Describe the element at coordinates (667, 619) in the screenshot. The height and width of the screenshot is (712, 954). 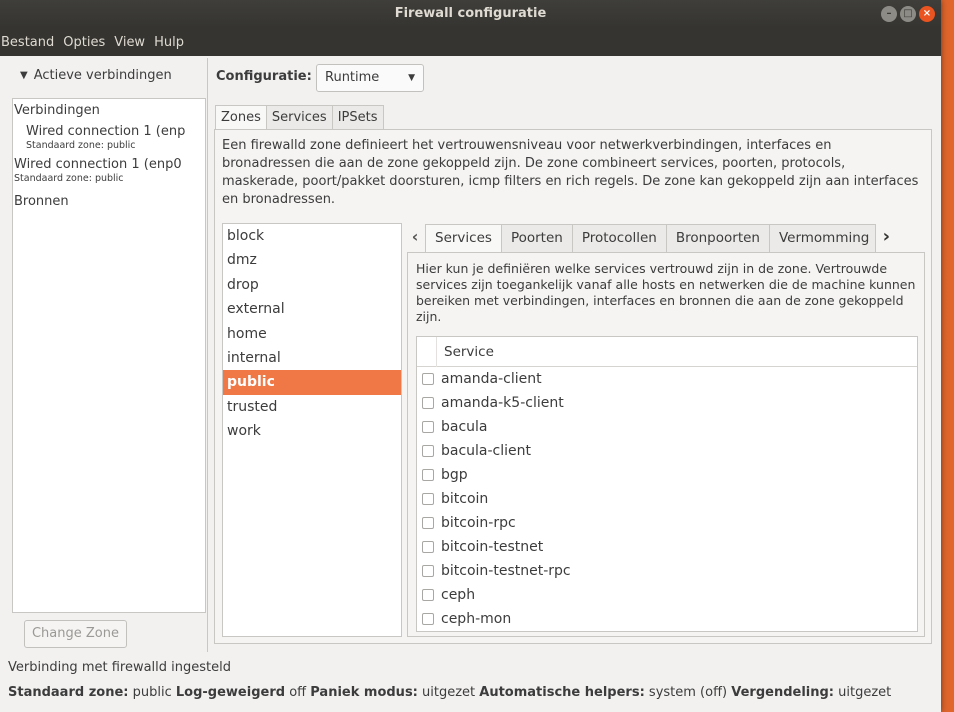
I see `service-row: ceph-mon` at that location.